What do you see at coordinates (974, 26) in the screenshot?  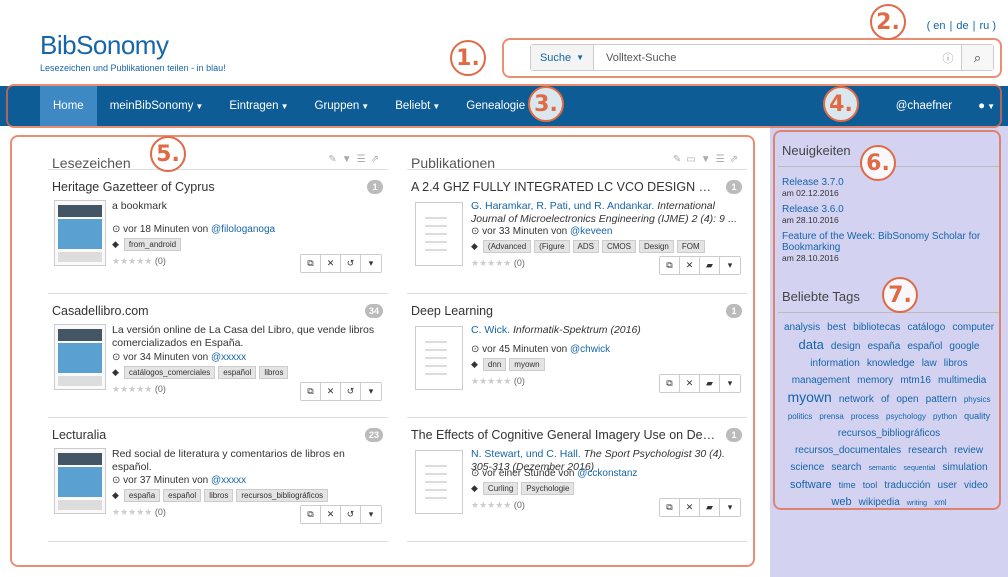 I see `lang-sep: |` at bounding box center [974, 26].